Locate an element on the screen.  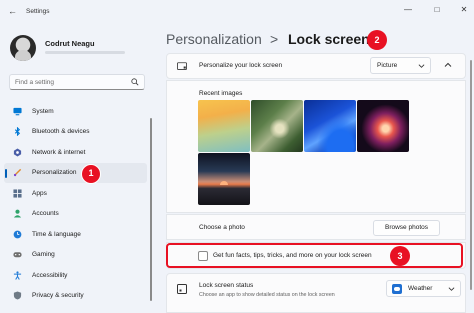
sidebar-scrollbar is located at coordinates (151, 209).